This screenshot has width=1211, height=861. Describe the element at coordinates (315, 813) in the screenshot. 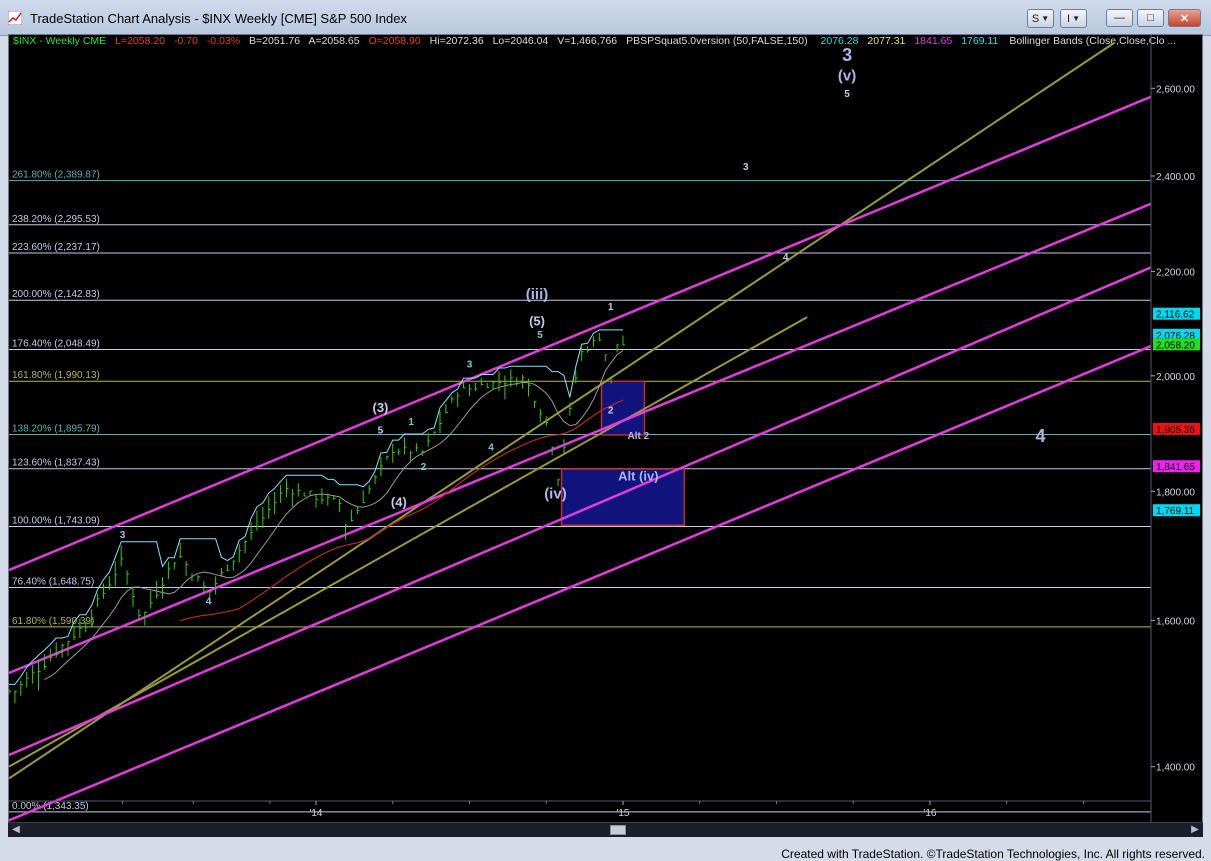

I see `time-axis-tick-label: '14` at that location.